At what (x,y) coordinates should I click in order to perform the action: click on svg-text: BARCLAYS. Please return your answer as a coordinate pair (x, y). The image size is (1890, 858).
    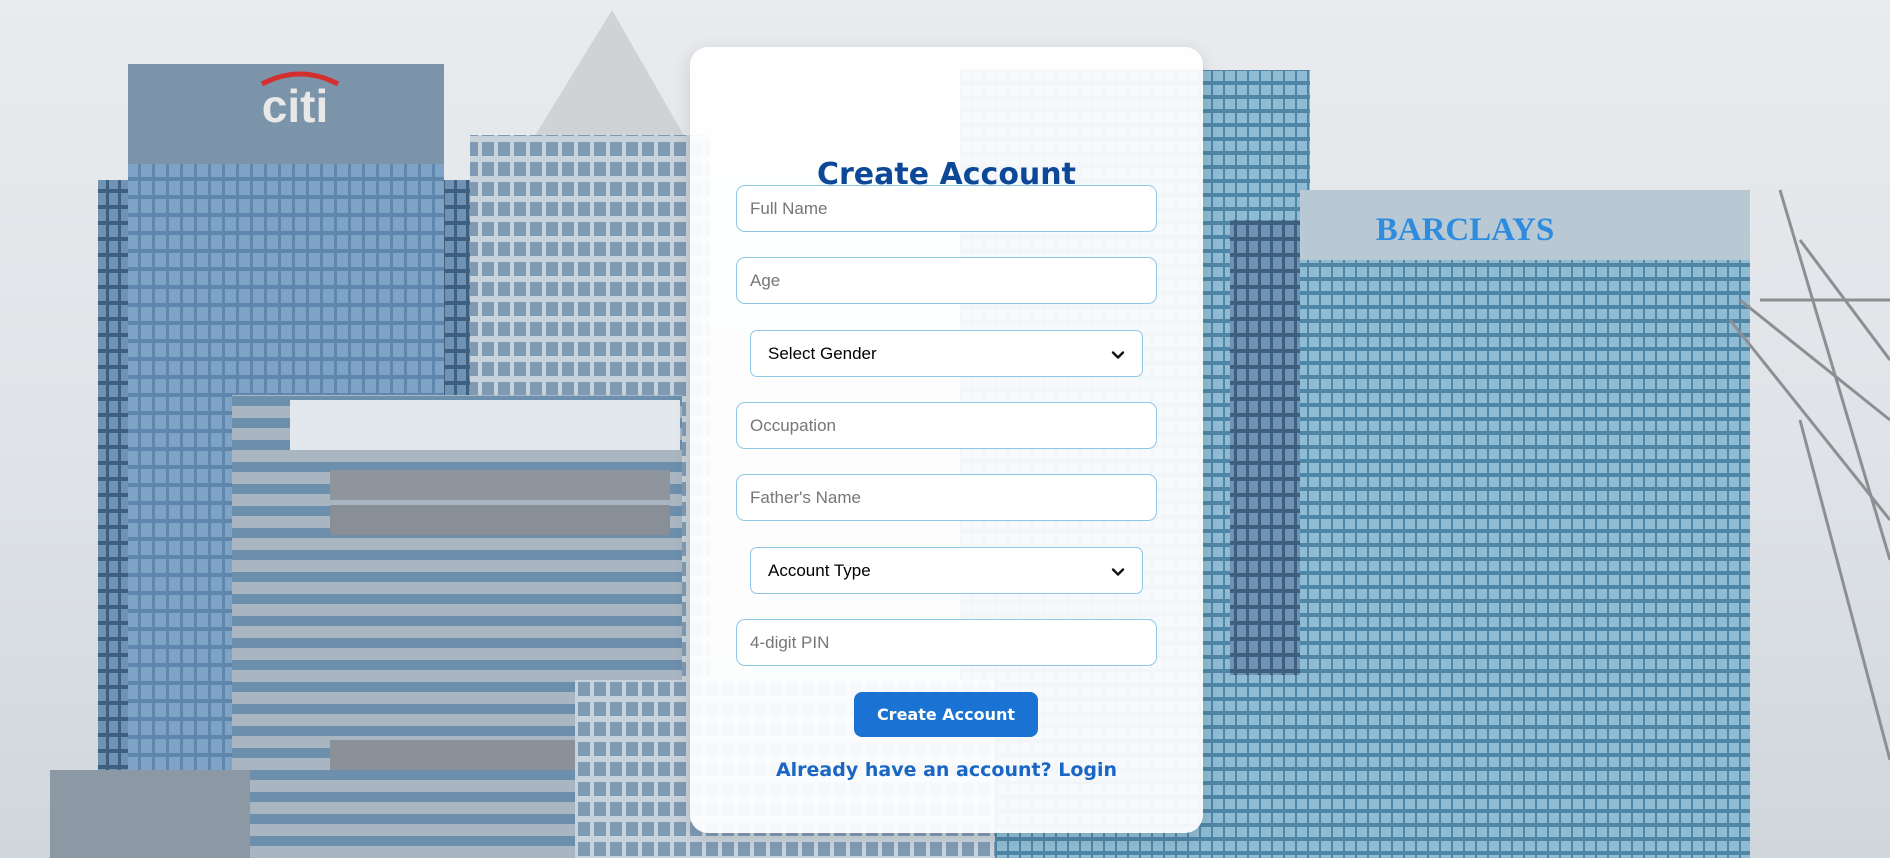
    Looking at the image, I should click on (1465, 230).